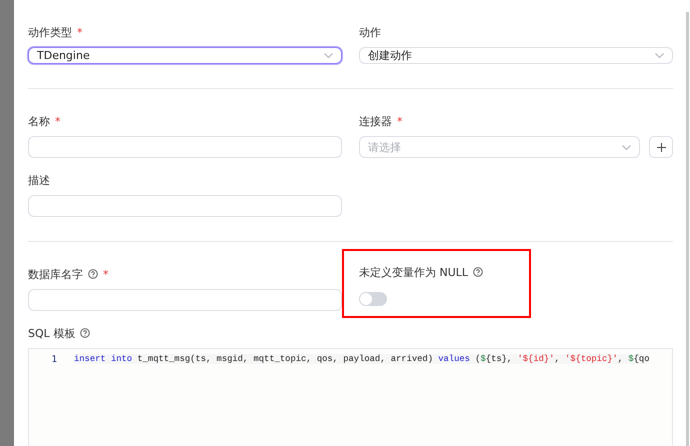 The image size is (690, 446). Describe the element at coordinates (516, 55) in the screenshot. I see `select-field: 创建动作` at that location.